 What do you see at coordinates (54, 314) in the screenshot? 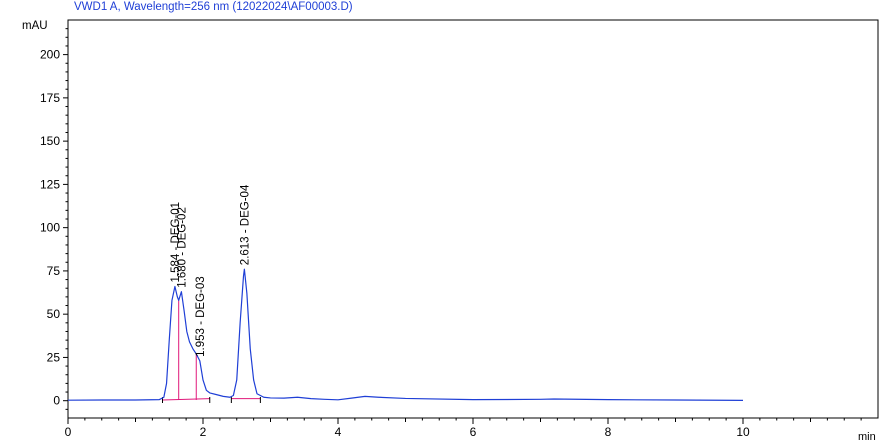
I see `y-tick-label: 50` at bounding box center [54, 314].